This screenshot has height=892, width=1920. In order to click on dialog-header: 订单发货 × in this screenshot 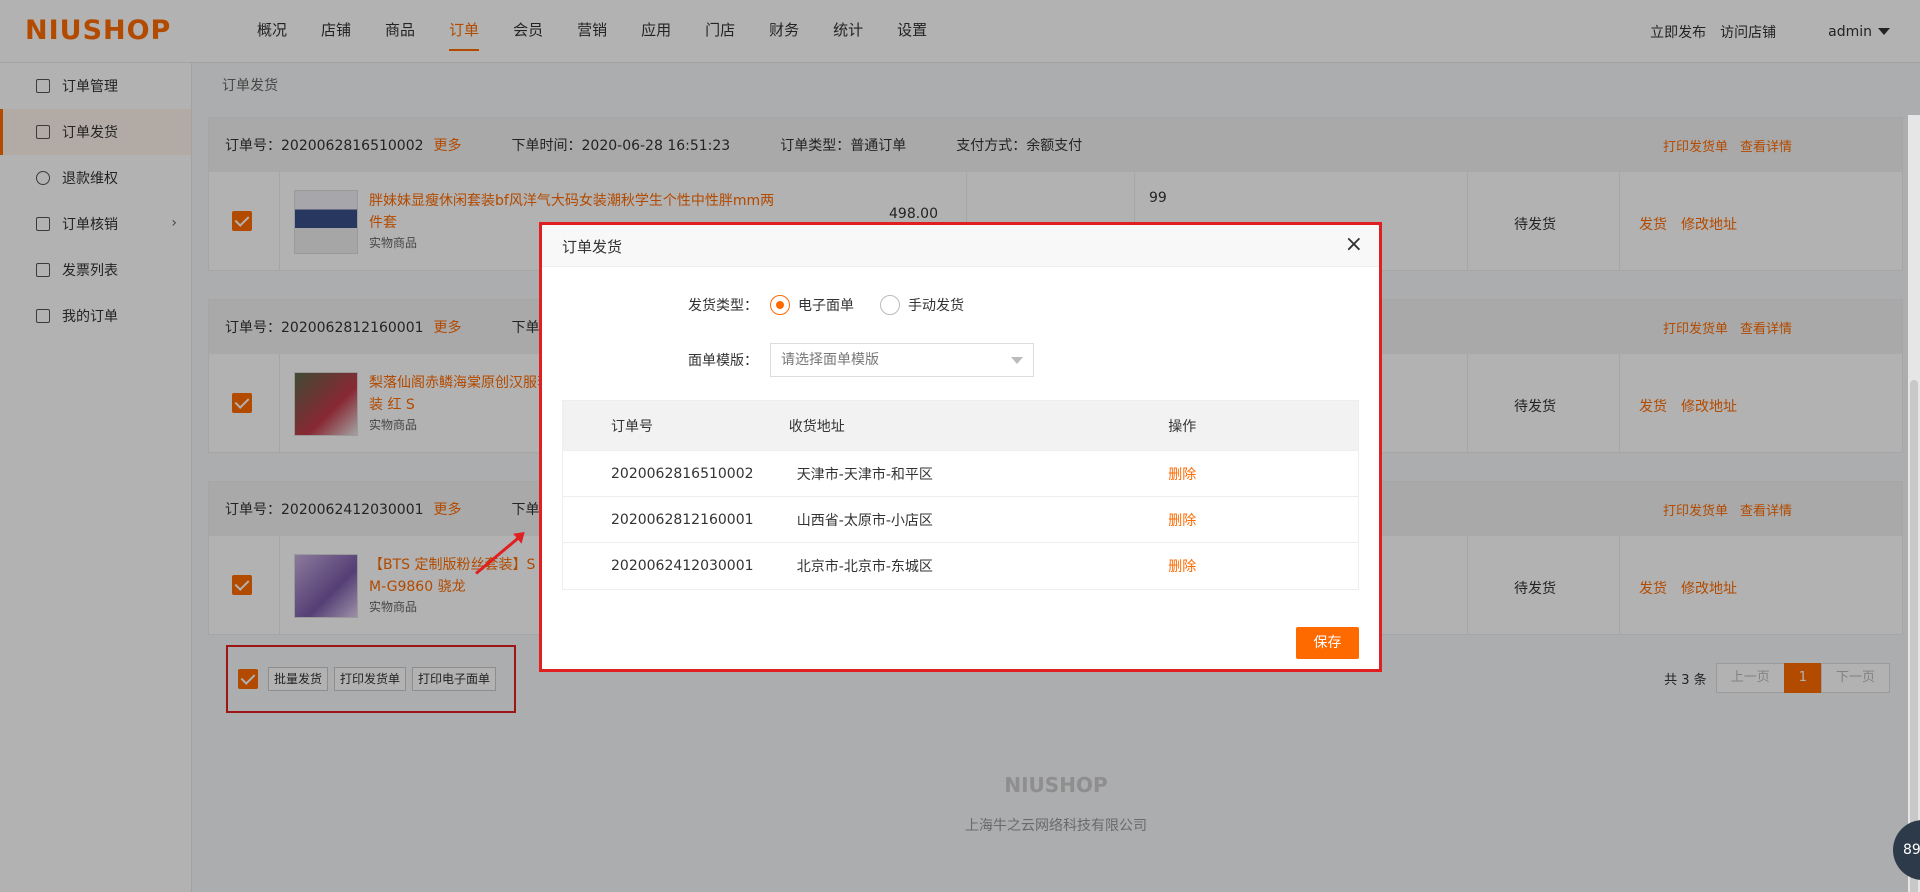, I will do `click(960, 246)`.